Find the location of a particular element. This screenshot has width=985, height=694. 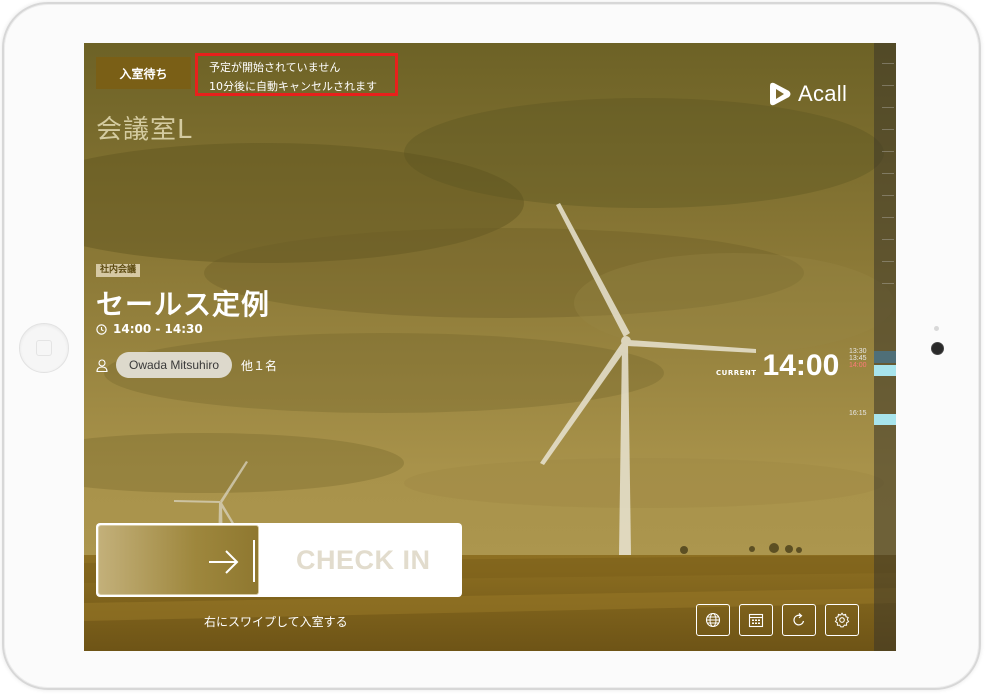

globe-icon is located at coordinates (713, 620).